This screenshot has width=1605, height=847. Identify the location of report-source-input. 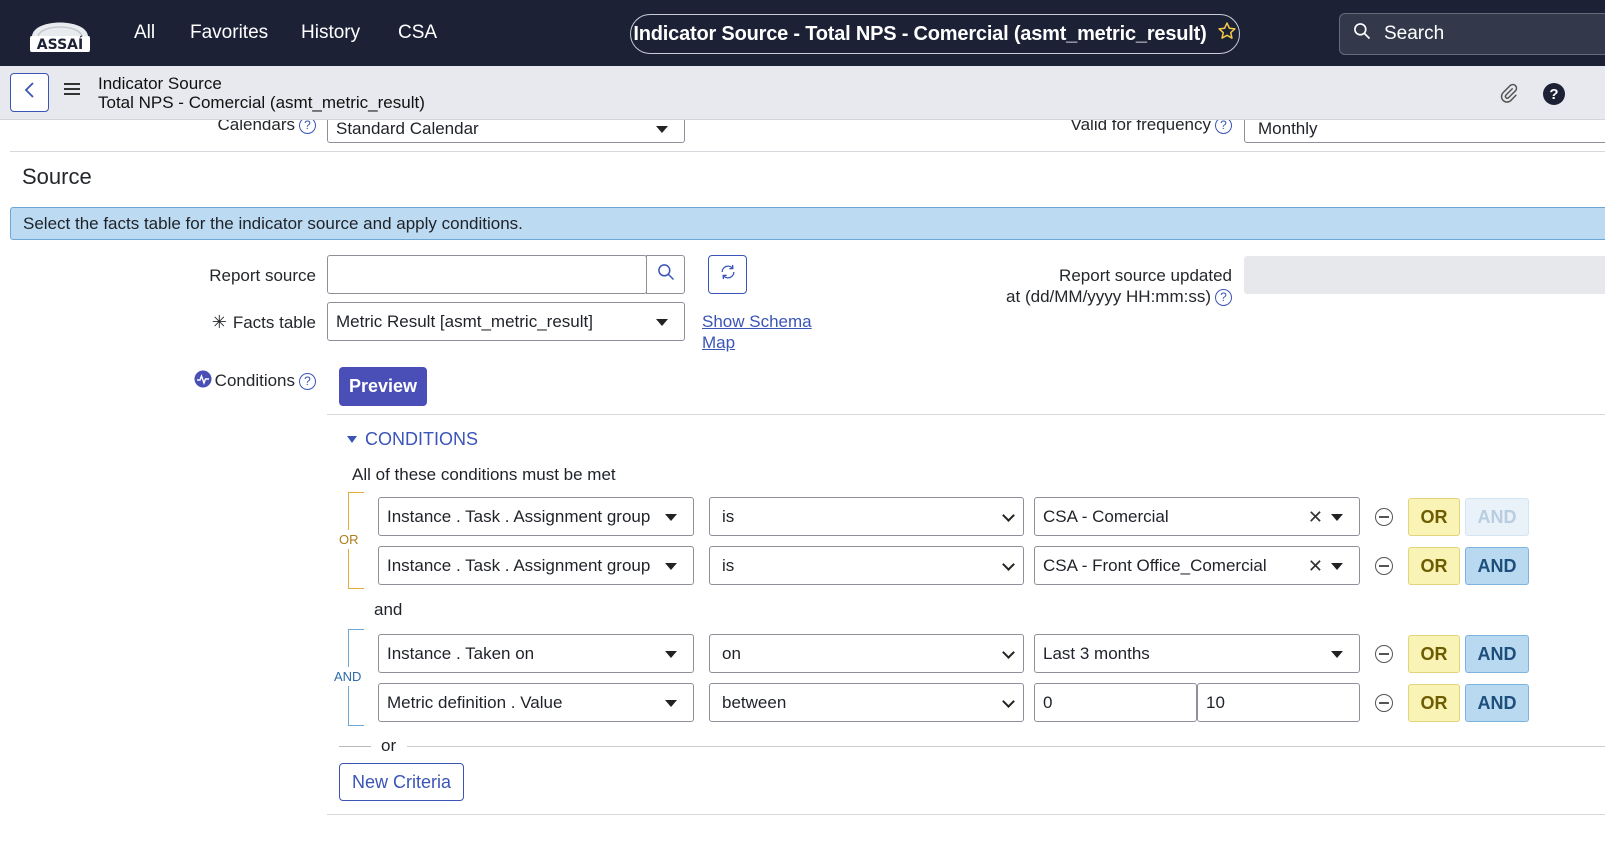
(487, 274).